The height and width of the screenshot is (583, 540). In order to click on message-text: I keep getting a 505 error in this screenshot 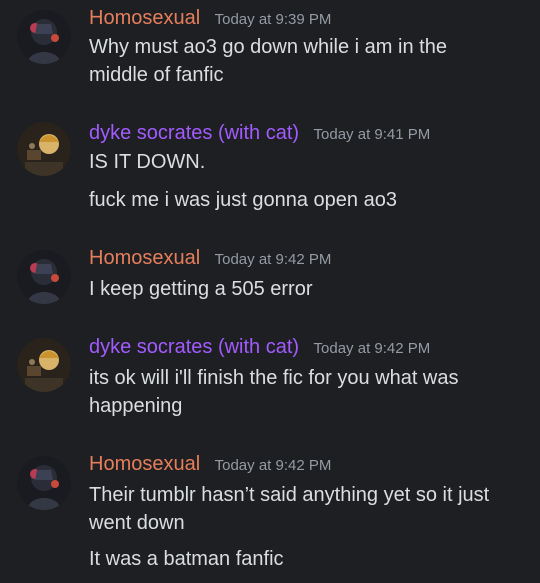, I will do `click(201, 289)`.